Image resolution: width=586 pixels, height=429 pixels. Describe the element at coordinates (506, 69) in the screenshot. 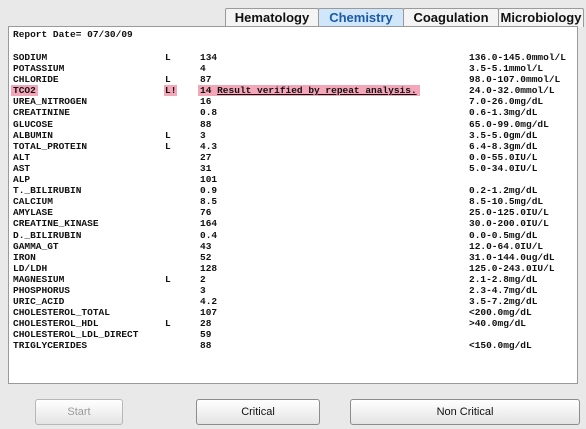

I see `reference-range: 3.5-5.1mmol/L` at that location.